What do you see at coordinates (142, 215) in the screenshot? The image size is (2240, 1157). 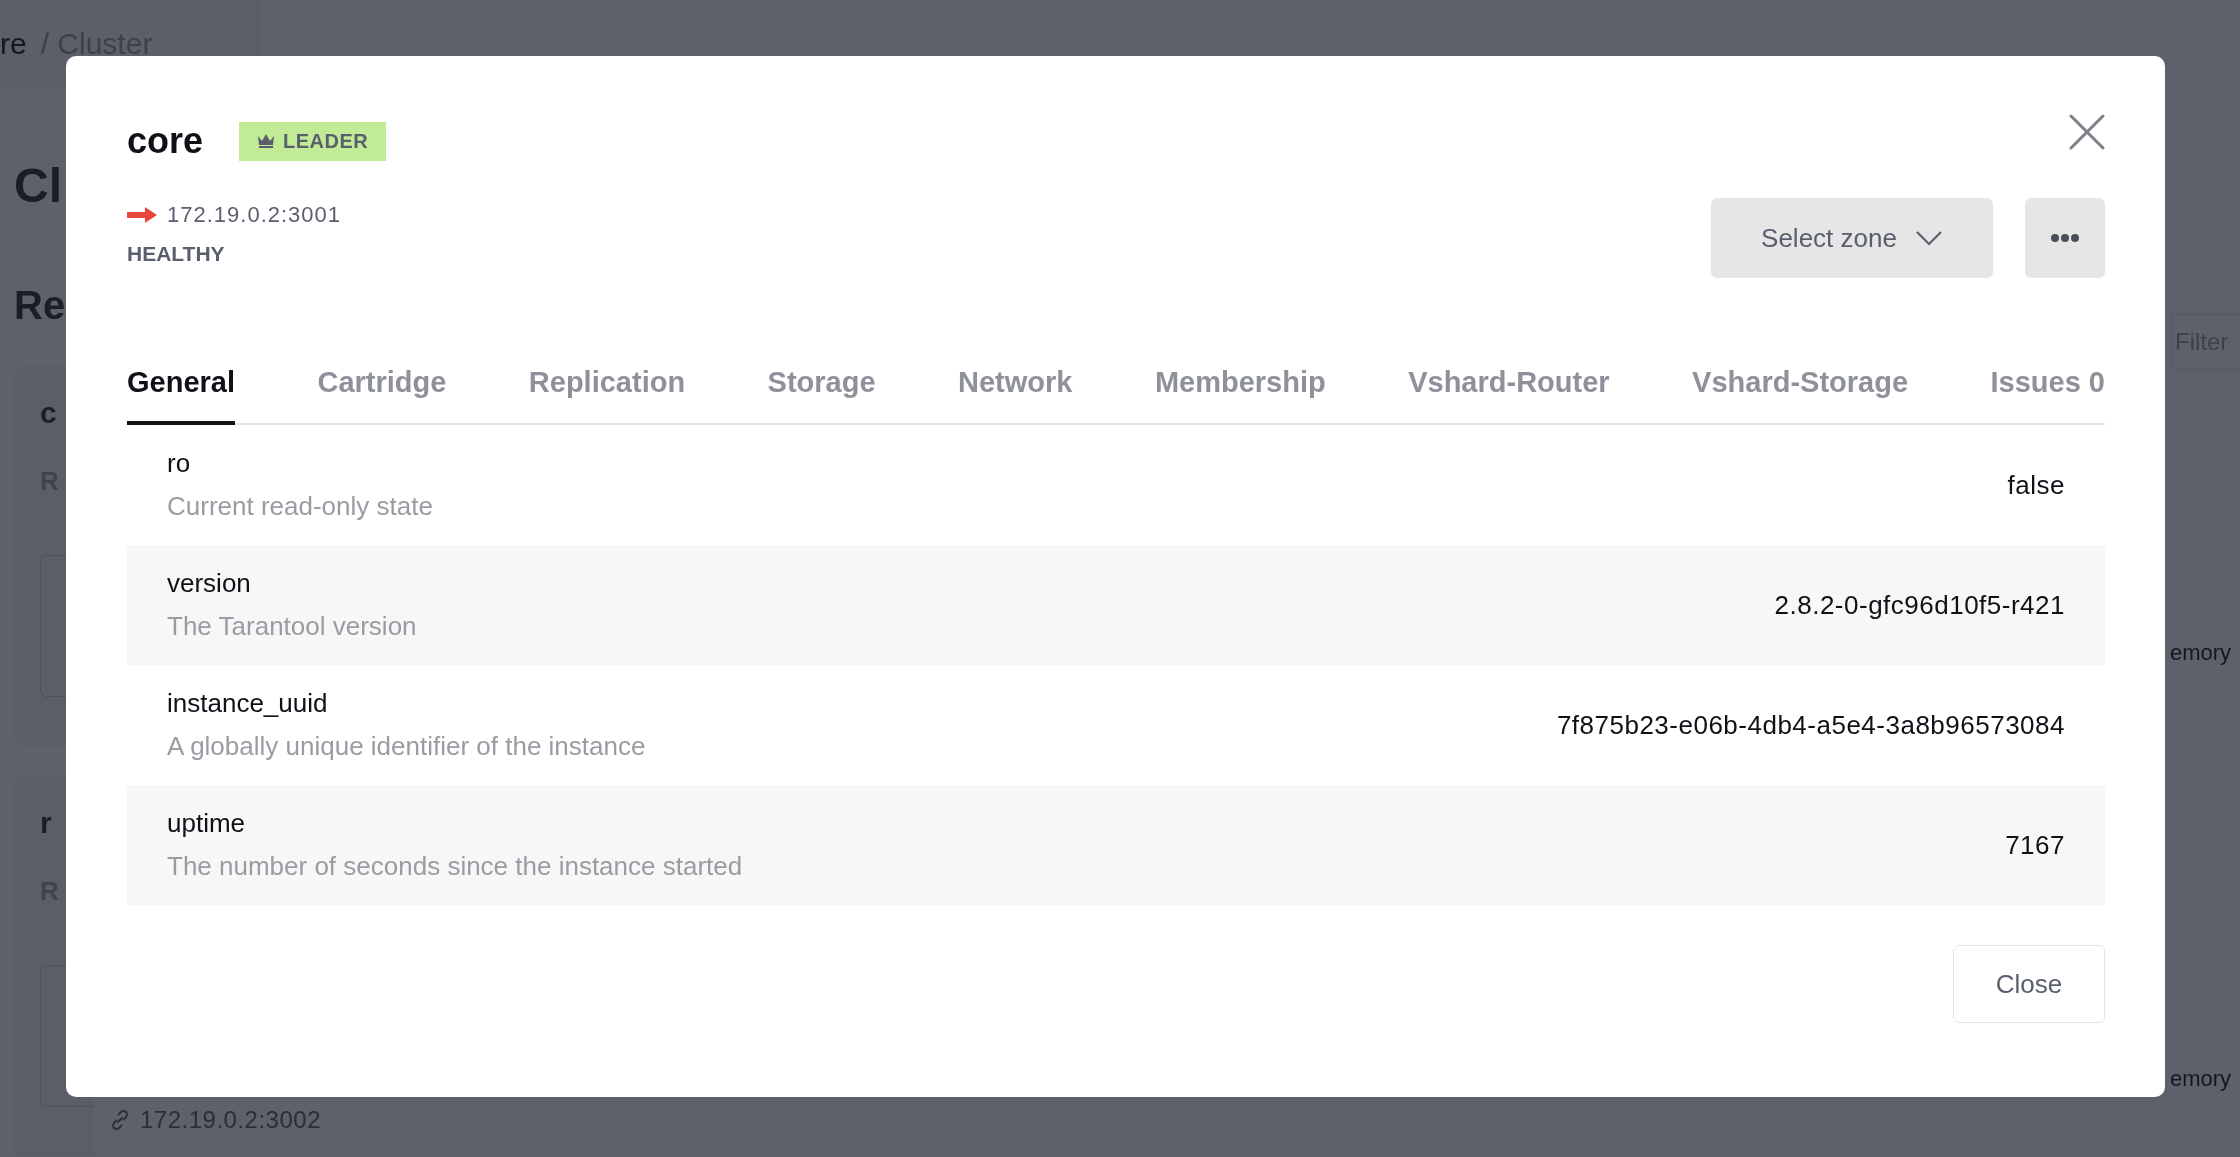 I see `arrow-icon` at bounding box center [142, 215].